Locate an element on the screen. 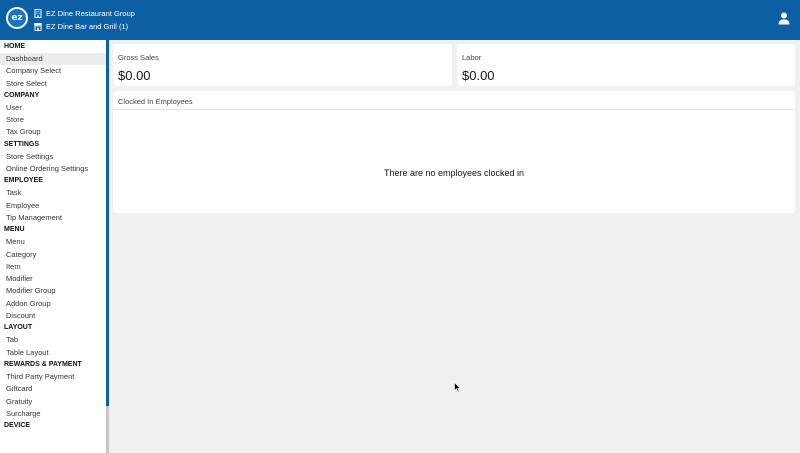 Image resolution: width=800 pixels, height=453 pixels. store-icon is located at coordinates (38, 26).